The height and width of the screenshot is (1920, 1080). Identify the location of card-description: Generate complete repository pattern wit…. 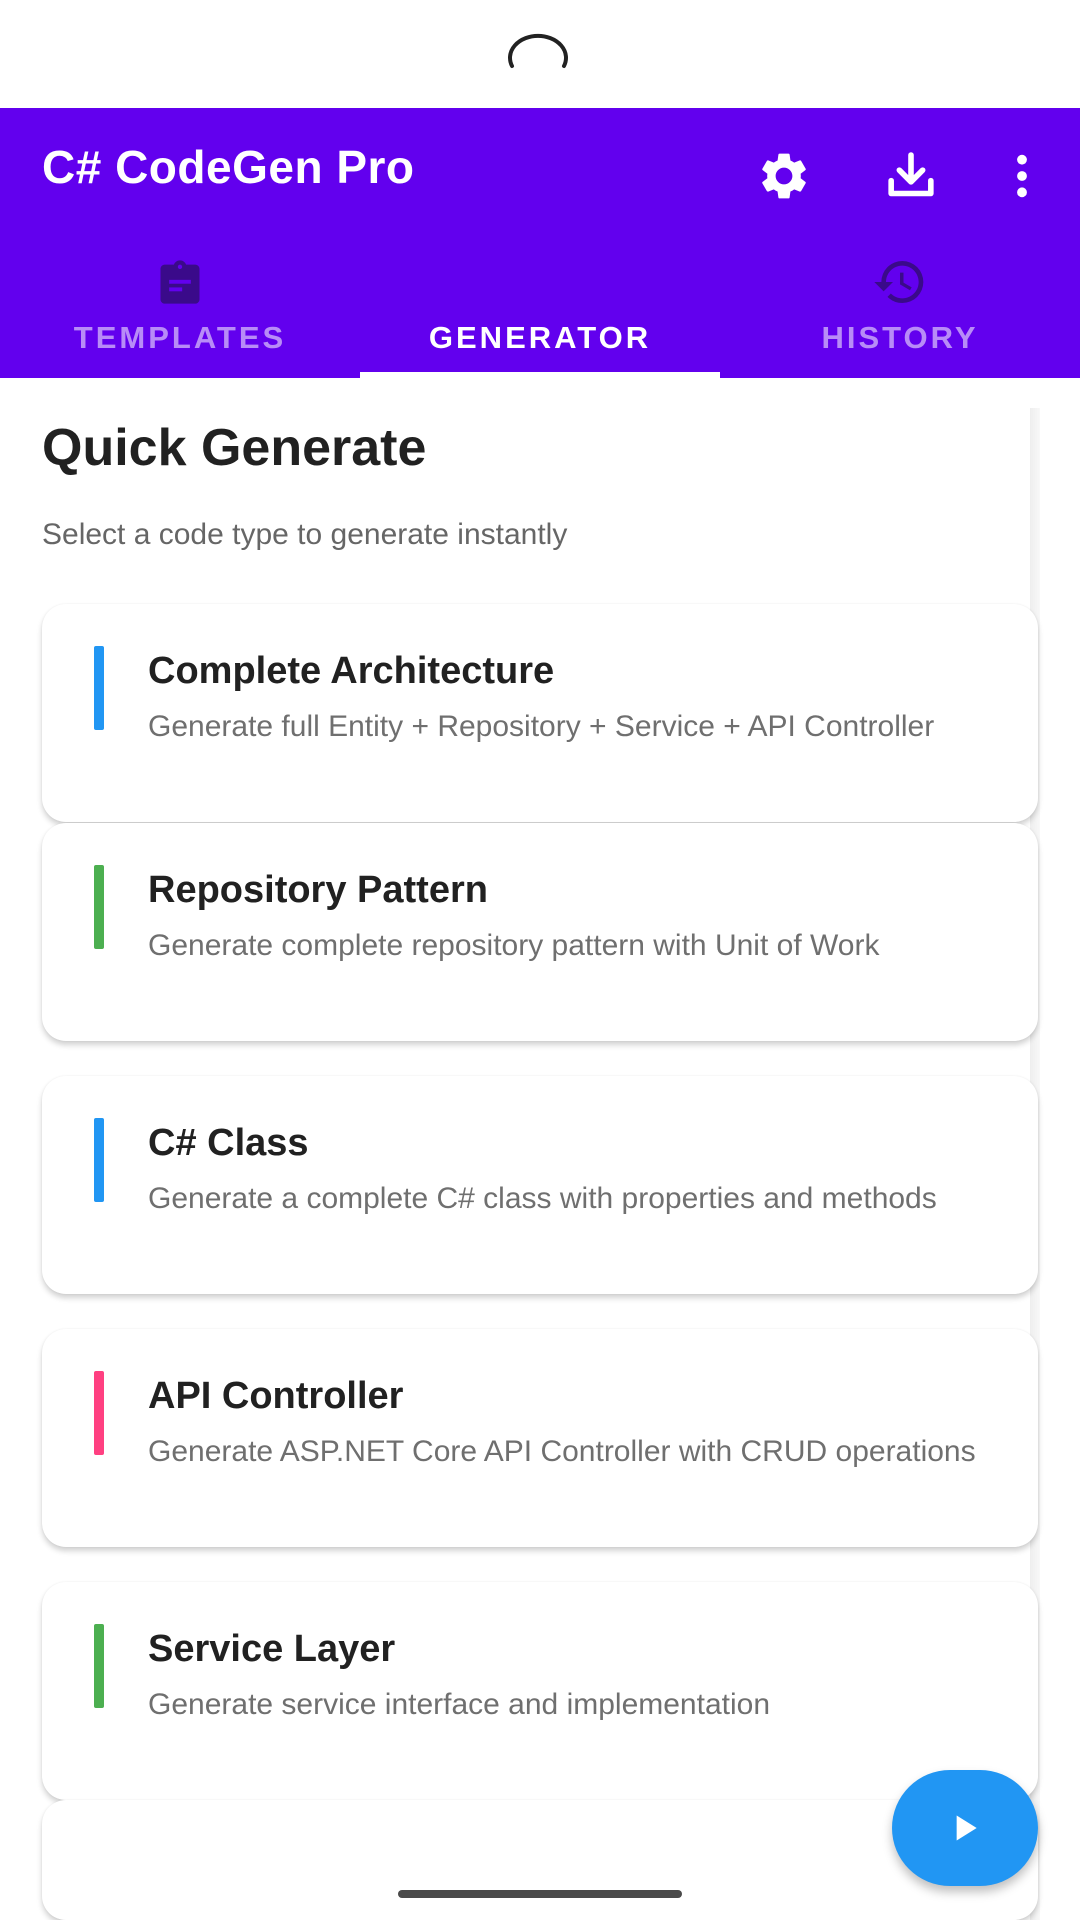
(514, 945).